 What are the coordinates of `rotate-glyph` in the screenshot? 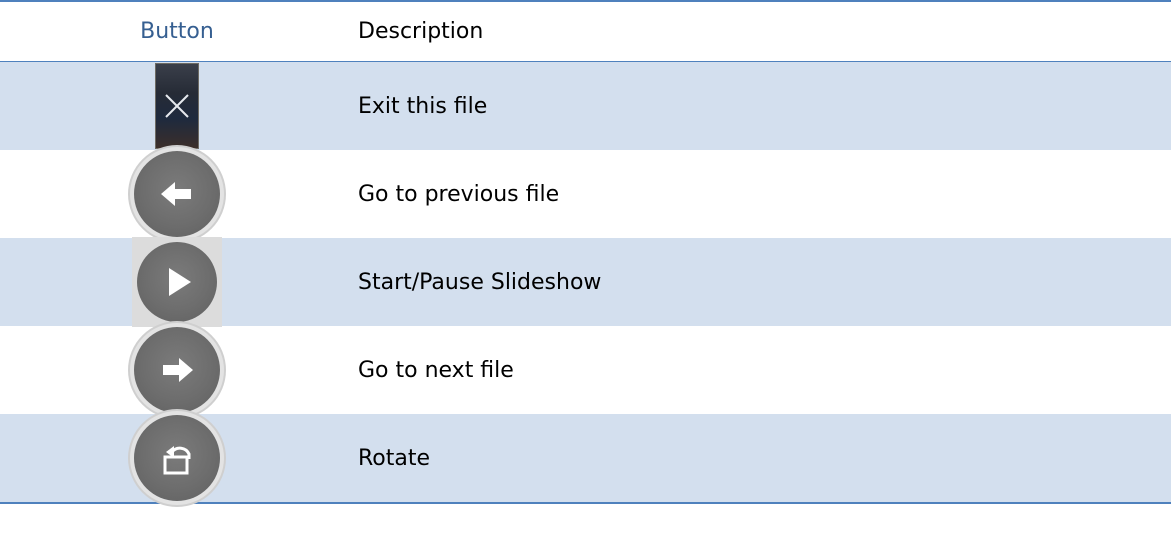 It's located at (177, 460).